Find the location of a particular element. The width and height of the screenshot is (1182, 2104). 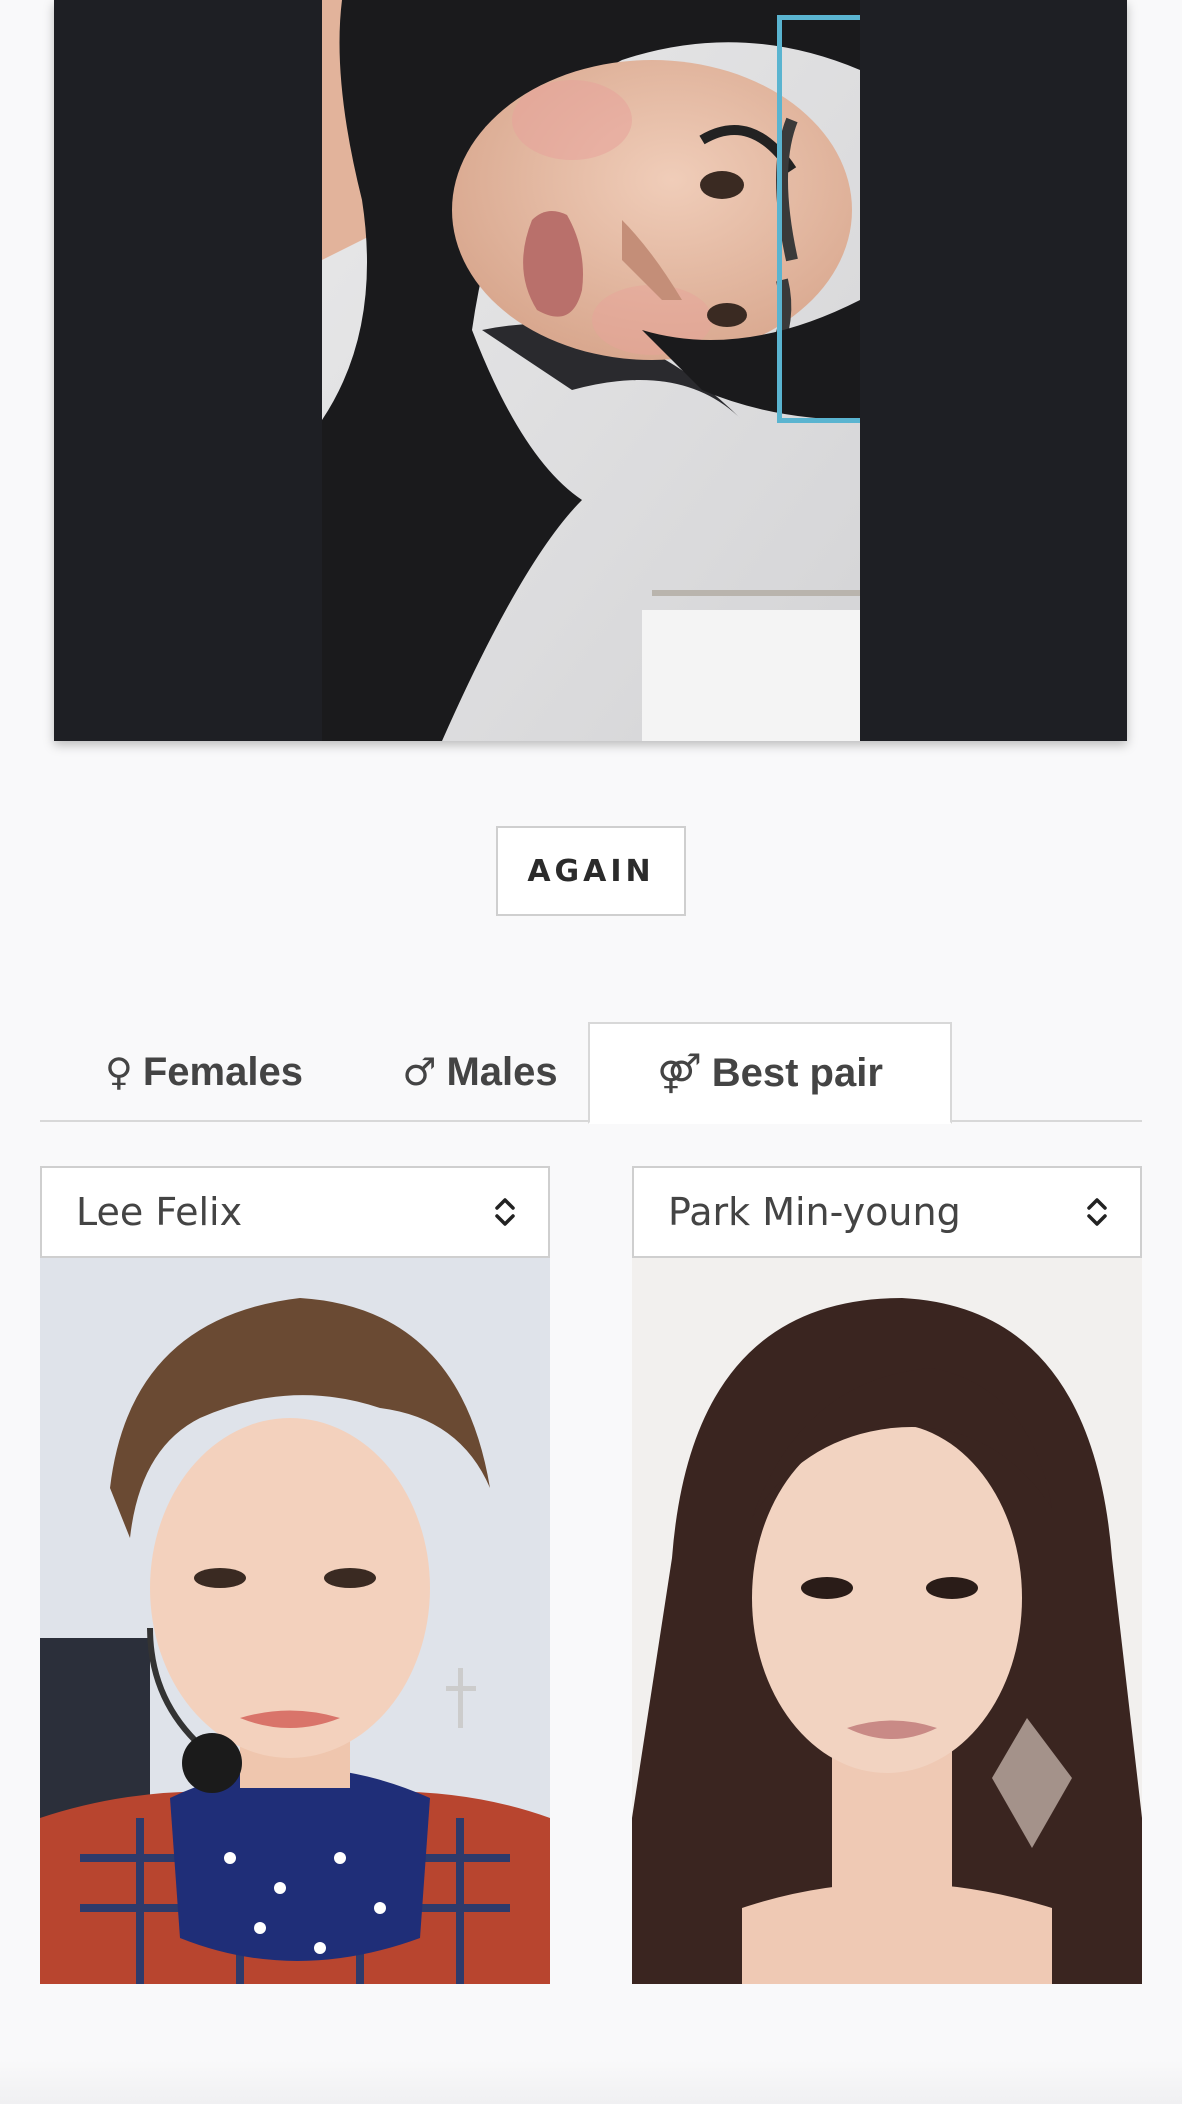

male-symbol-icon: ♂ is located at coordinates (419, 1072).